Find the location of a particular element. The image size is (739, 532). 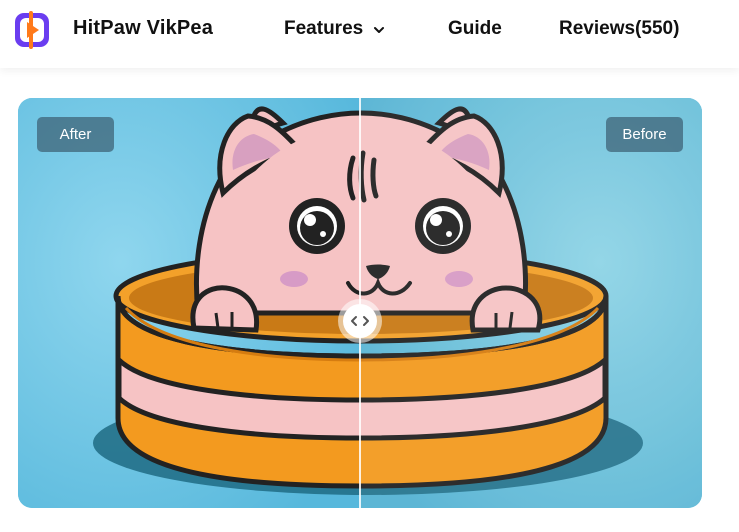

handle-knob is located at coordinates (360, 321).